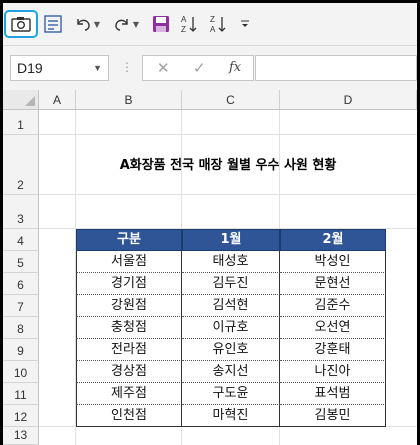 The width and height of the screenshot is (420, 445). I want to click on row-header-8: 8, so click(21, 328).